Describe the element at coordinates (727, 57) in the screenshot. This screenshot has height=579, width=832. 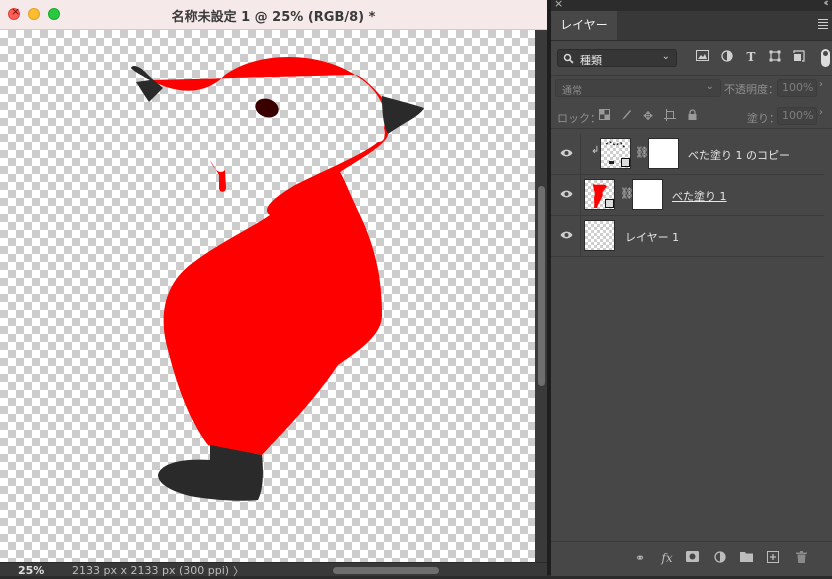
I see `adjustment-filter-icon` at that location.